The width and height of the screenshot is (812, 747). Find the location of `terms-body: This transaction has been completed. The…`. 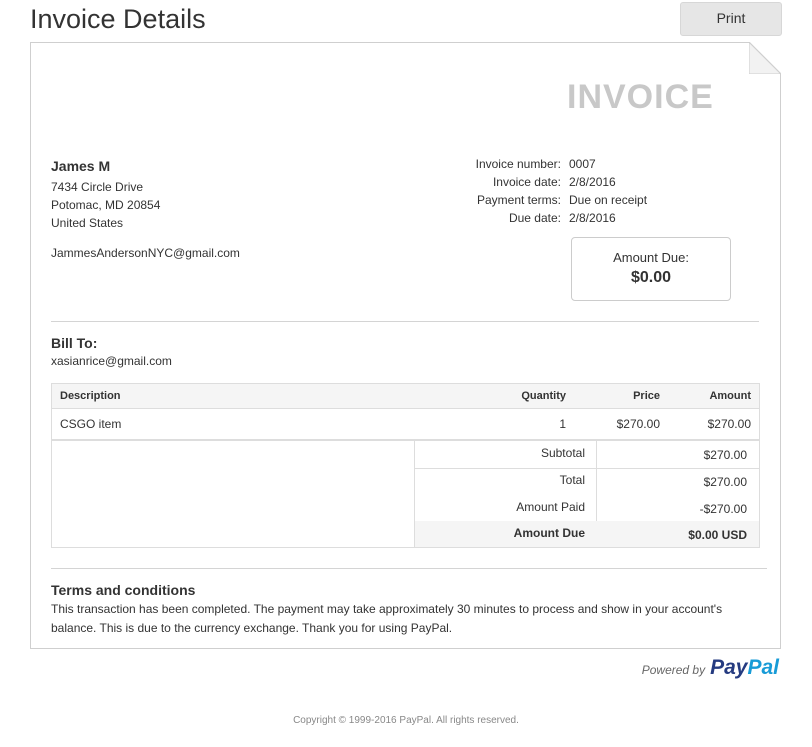

terms-body: This transaction has been completed. The… is located at coordinates (387, 618).